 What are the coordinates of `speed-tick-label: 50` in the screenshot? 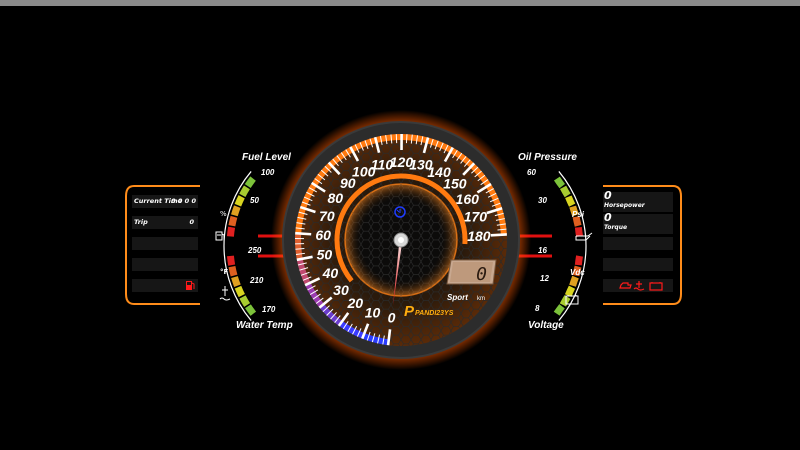 It's located at (325, 255).